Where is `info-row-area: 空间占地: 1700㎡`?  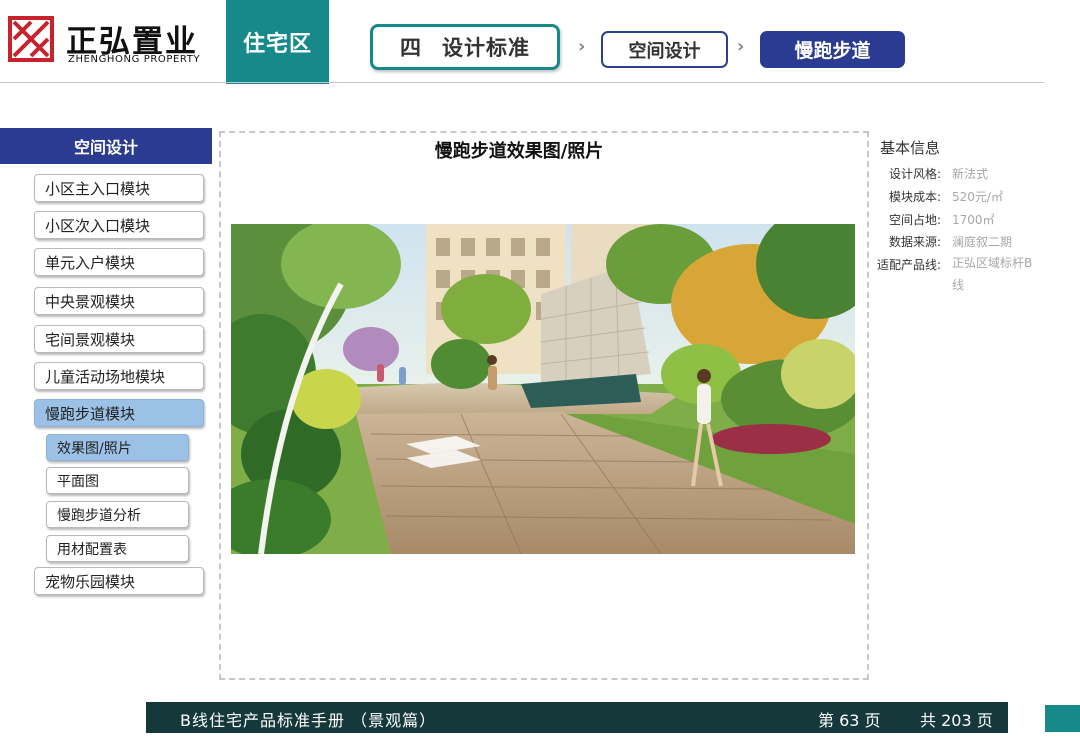
info-row-area: 空间占地: 1700㎡ is located at coordinates (932, 219).